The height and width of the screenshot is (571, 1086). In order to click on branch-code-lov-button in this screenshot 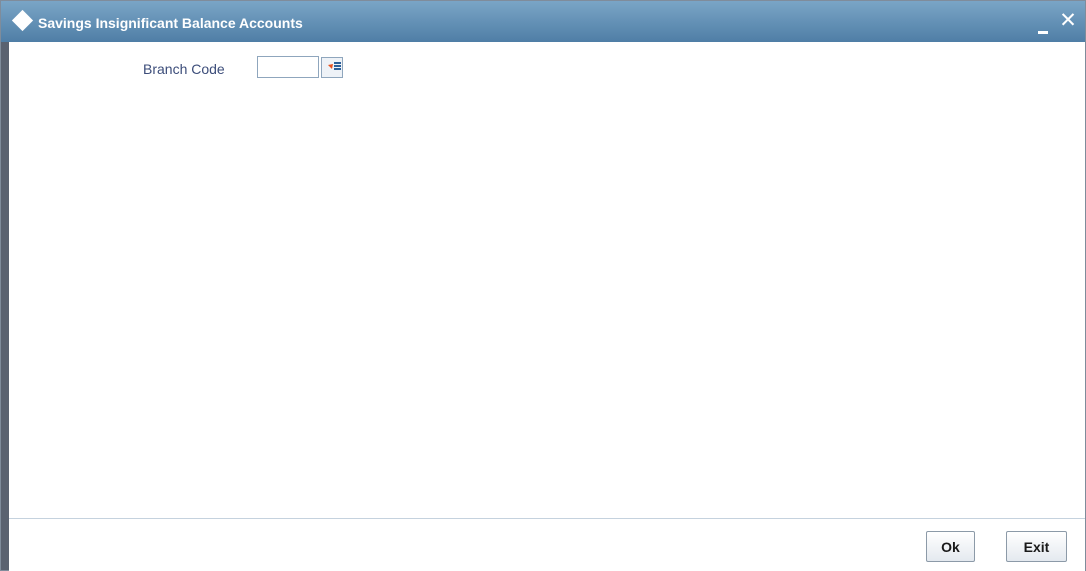, I will do `click(332, 67)`.